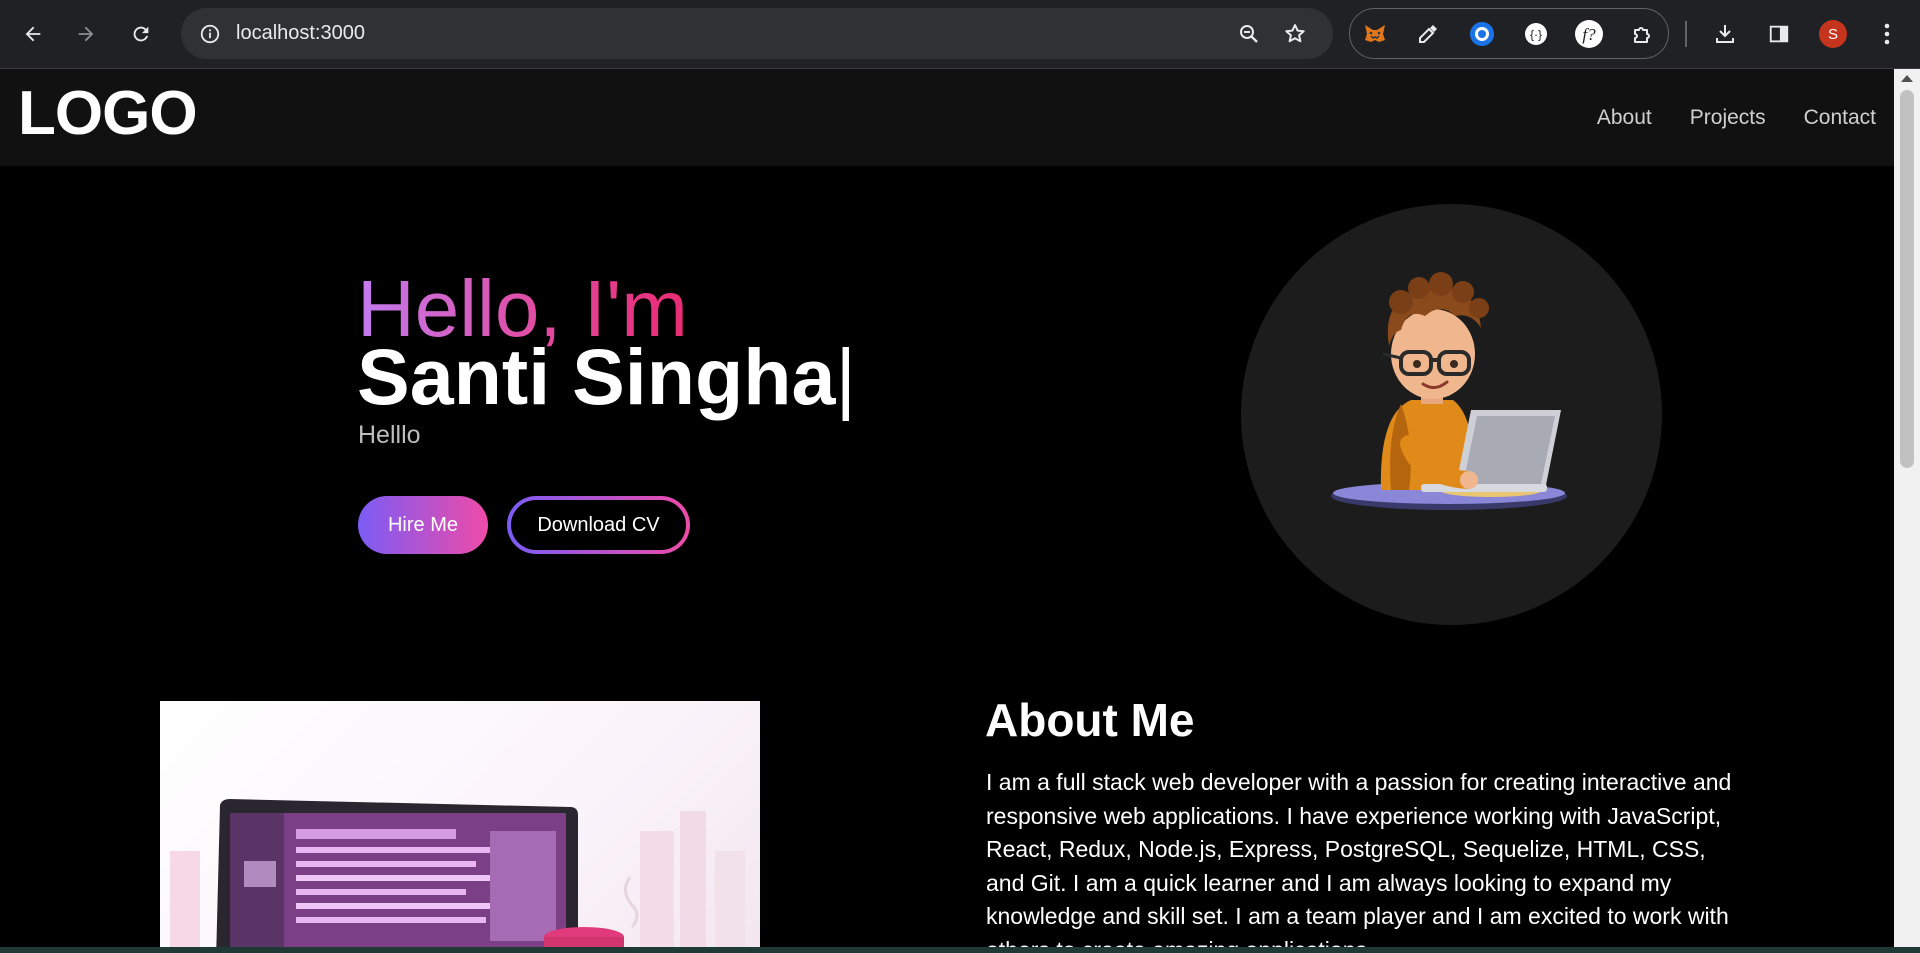 Image resolution: width=1920 pixels, height=953 pixels. Describe the element at coordinates (1643, 34) in the screenshot. I see `extensions-puzzle-icon` at that location.